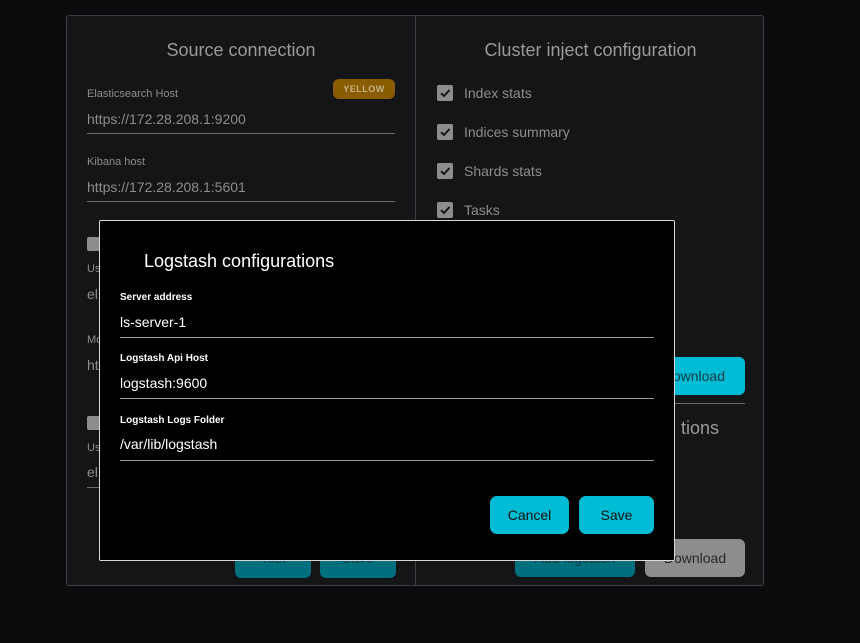 Image resolution: width=860 pixels, height=643 pixels. What do you see at coordinates (239, 261) in the screenshot?
I see `modal-title: Logstash configurations` at bounding box center [239, 261].